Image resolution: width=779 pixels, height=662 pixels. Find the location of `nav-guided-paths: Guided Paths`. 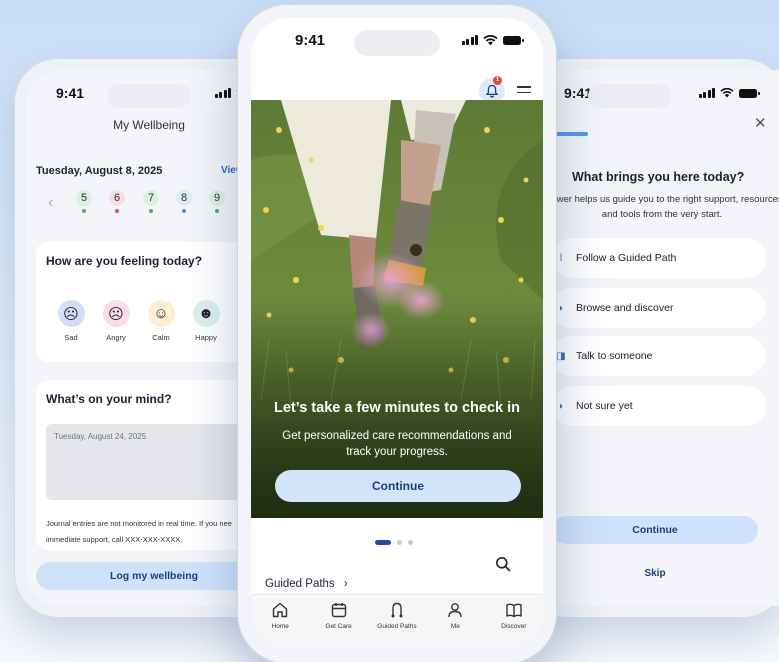

nav-guided-paths: Guided Paths is located at coordinates (397, 615).